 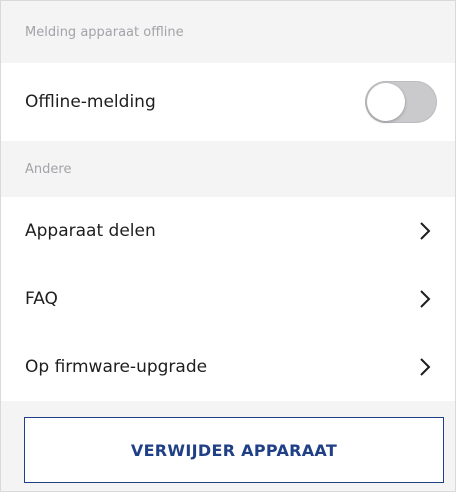 What do you see at coordinates (386, 102) in the screenshot?
I see `toggle-knob` at bounding box center [386, 102].